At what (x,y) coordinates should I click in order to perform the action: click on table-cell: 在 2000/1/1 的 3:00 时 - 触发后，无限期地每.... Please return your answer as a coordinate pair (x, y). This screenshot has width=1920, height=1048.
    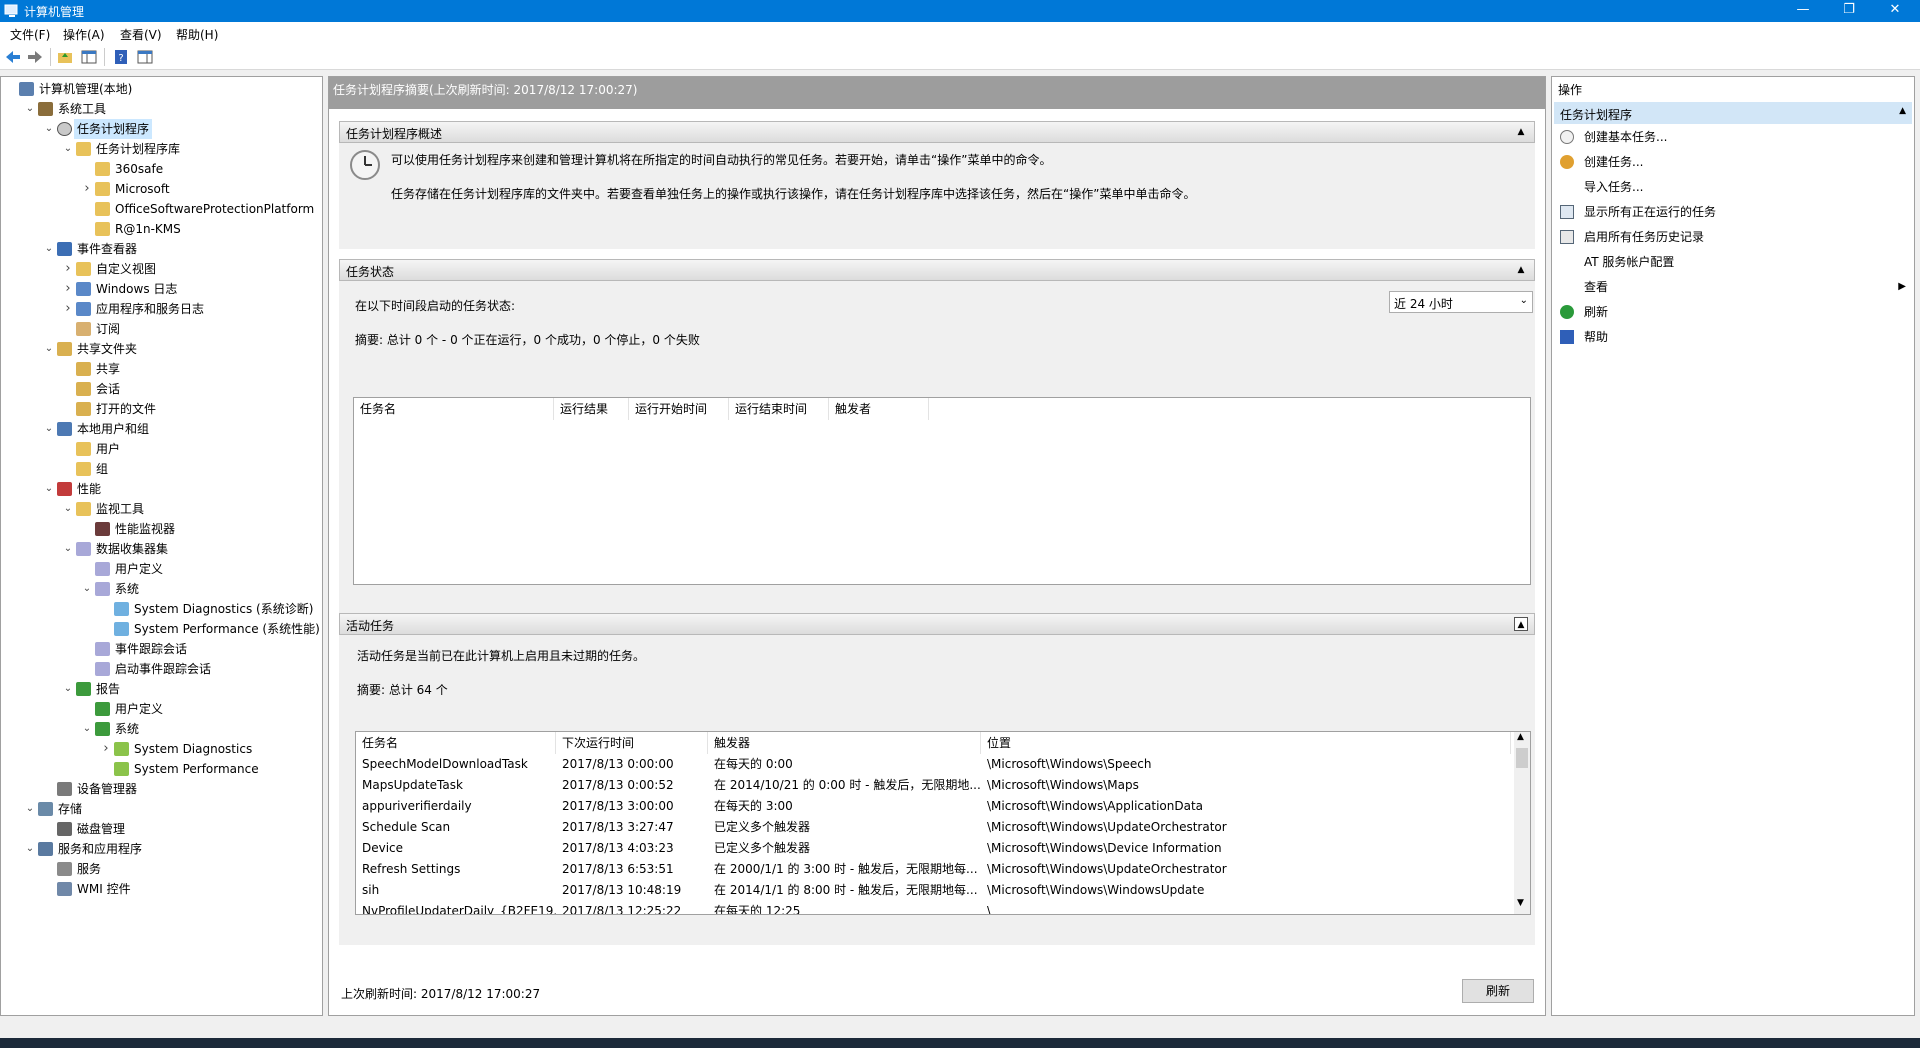
    Looking at the image, I should click on (844, 869).